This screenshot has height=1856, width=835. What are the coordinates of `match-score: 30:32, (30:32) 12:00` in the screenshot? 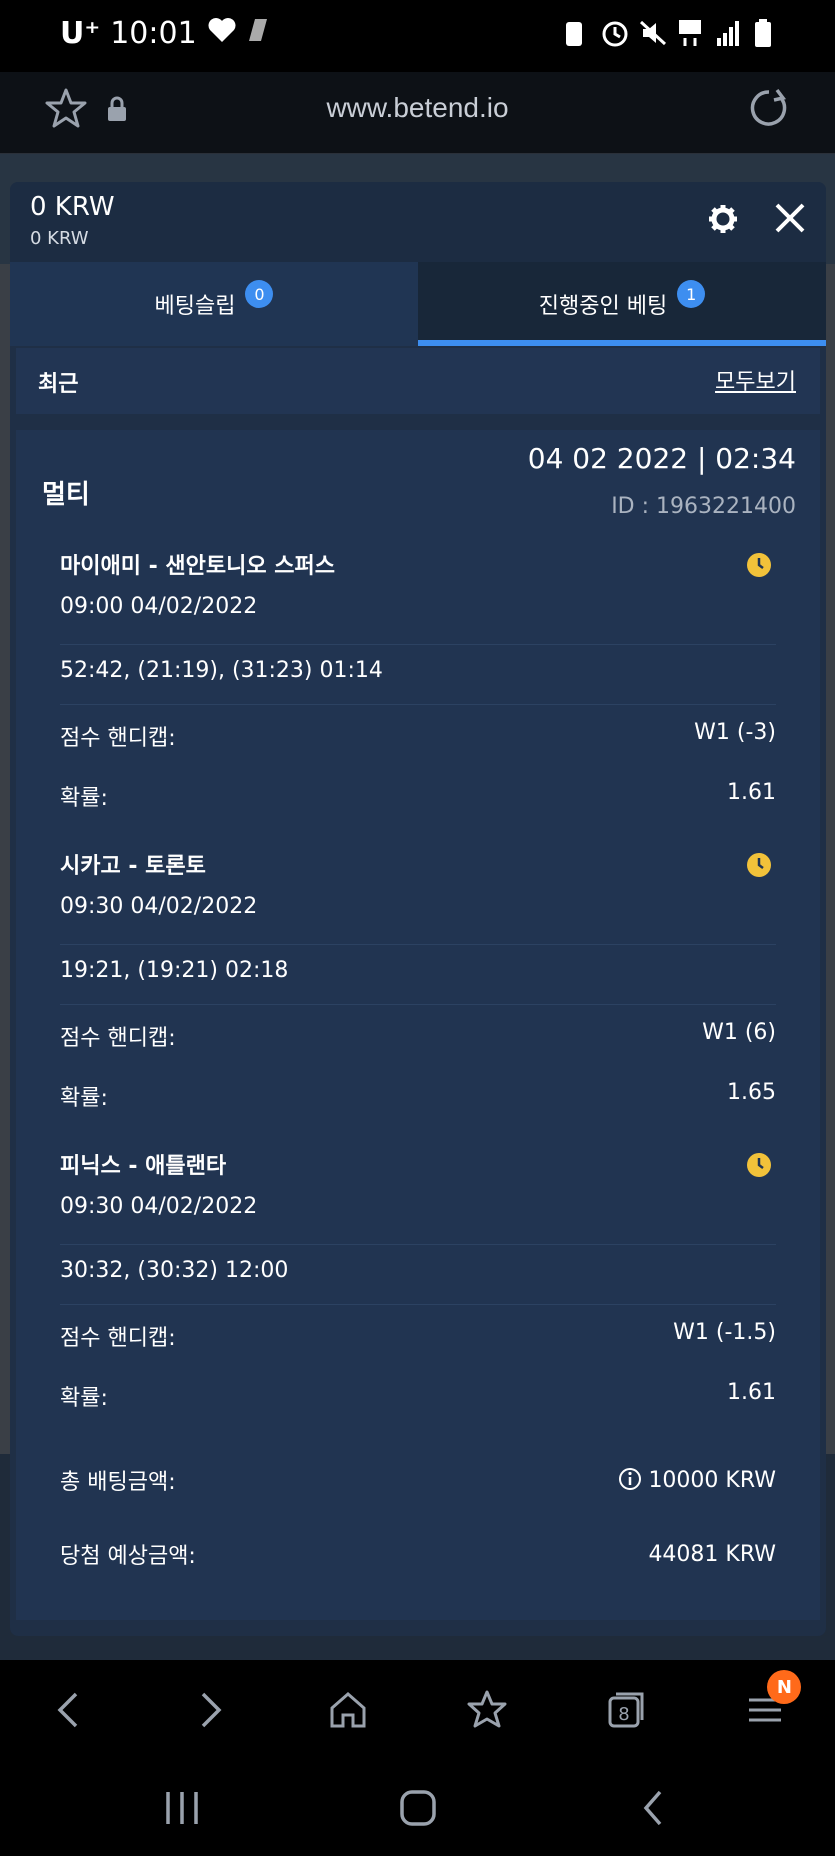 It's located at (418, 1270).